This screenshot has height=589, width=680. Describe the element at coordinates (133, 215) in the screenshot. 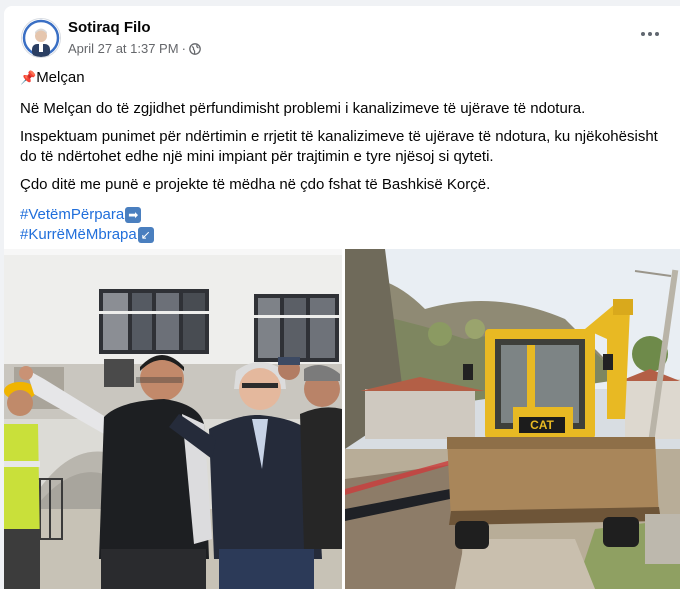

I see `right-arrow-icon: ➡` at that location.